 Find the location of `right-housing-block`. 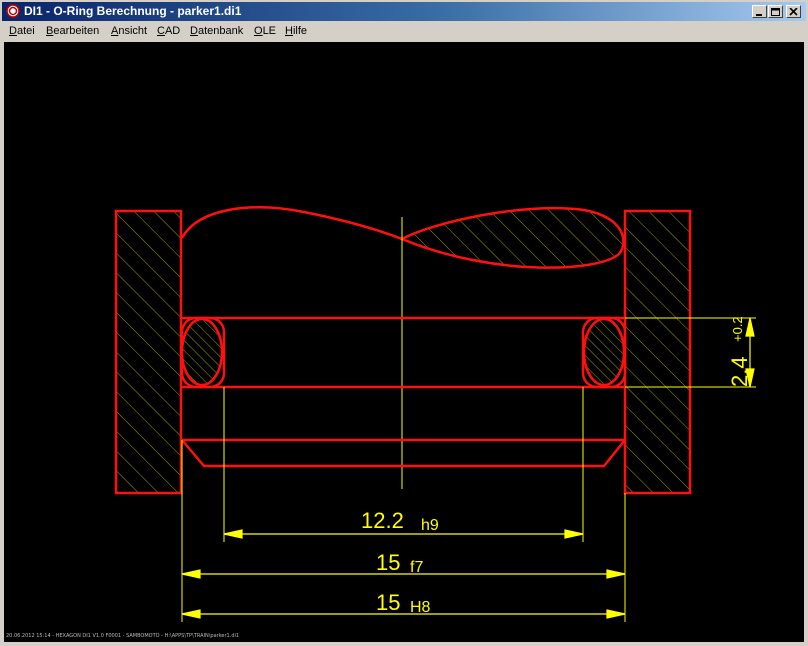

right-housing-block is located at coordinates (657, 352).